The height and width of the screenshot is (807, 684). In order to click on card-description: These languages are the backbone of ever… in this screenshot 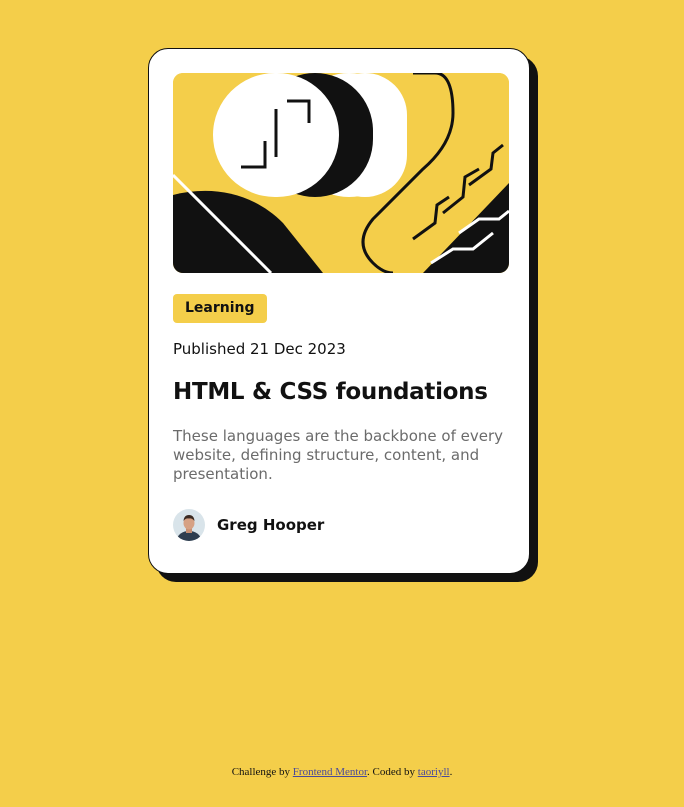, I will do `click(338, 455)`.